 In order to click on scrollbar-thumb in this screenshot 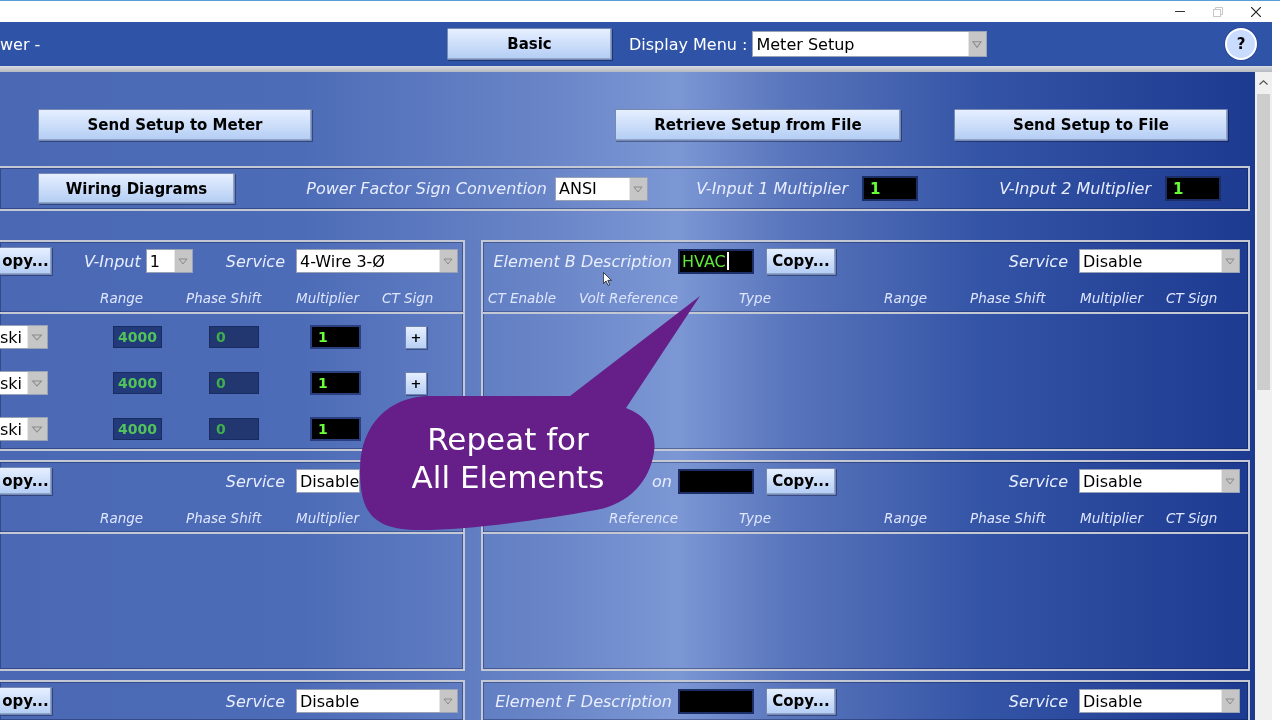, I will do `click(1263, 242)`.